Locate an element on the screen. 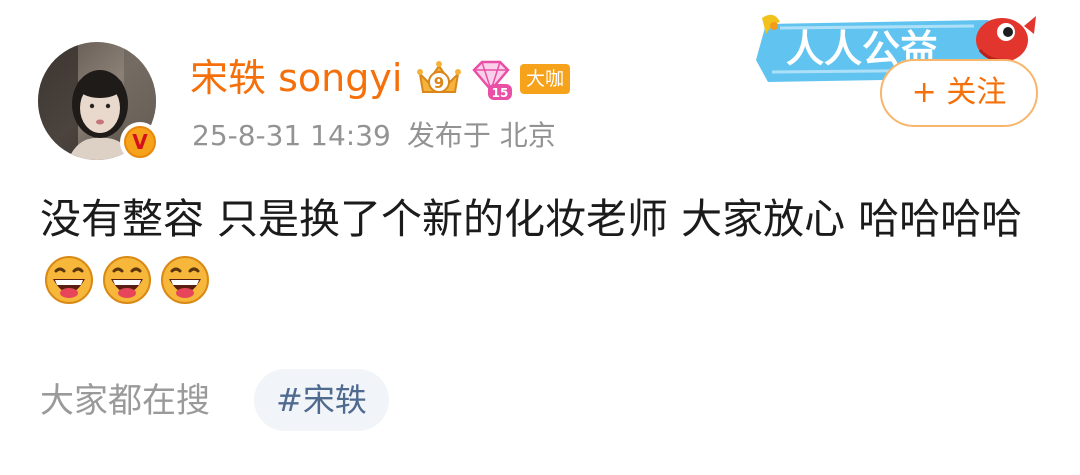 The image size is (1080, 475). crown-level-icon: 9 is located at coordinates (439, 79).